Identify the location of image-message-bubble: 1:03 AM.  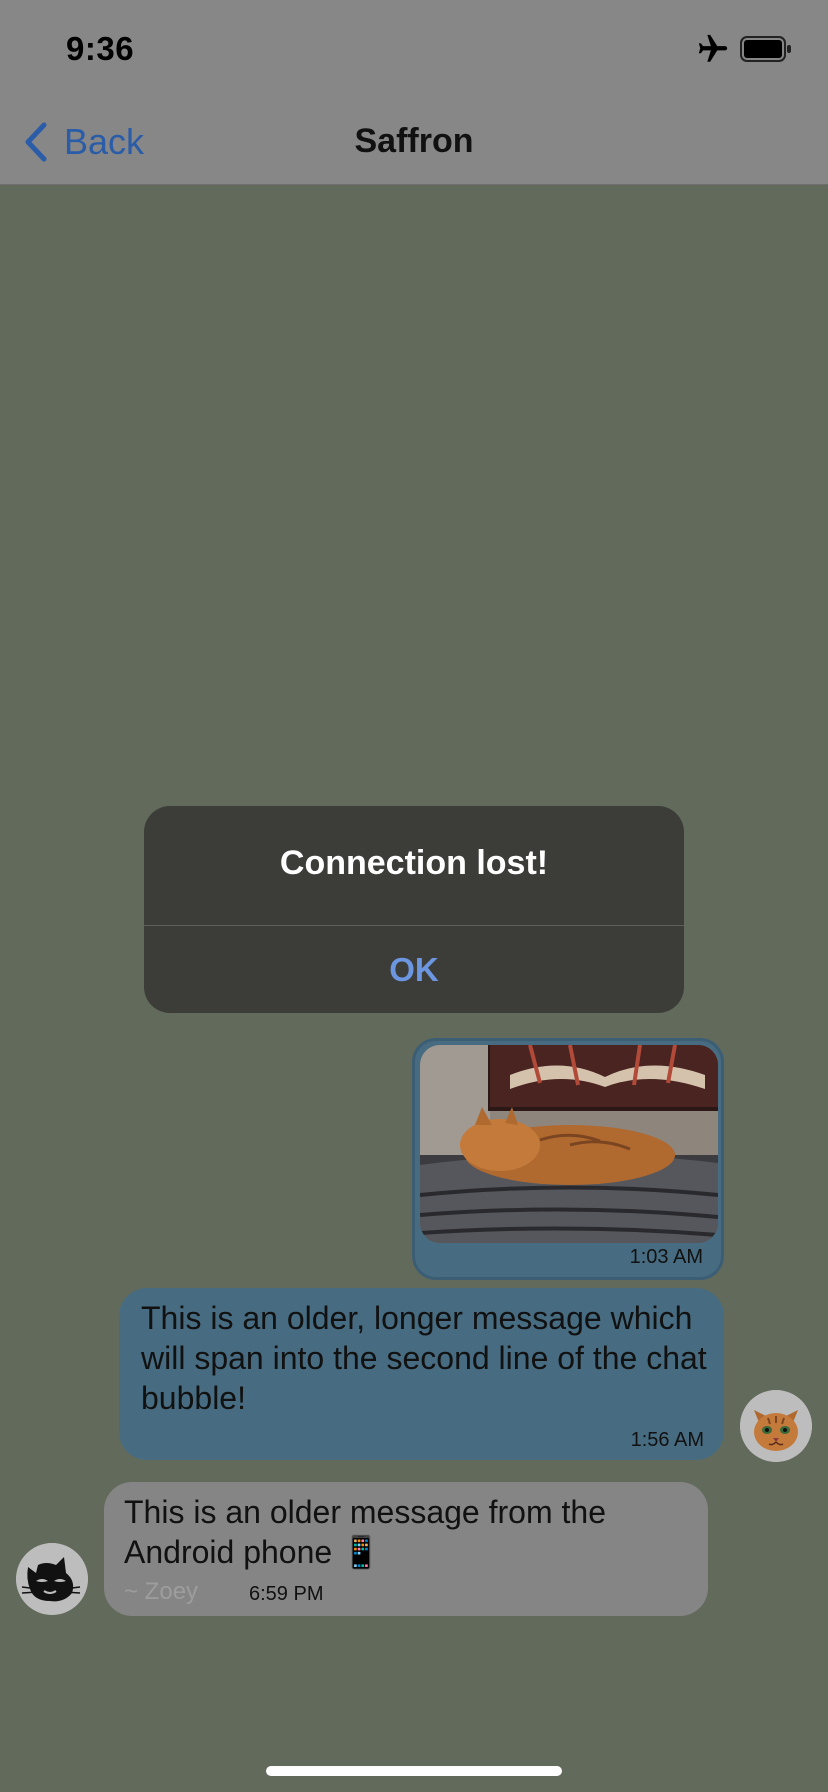
(568, 1159).